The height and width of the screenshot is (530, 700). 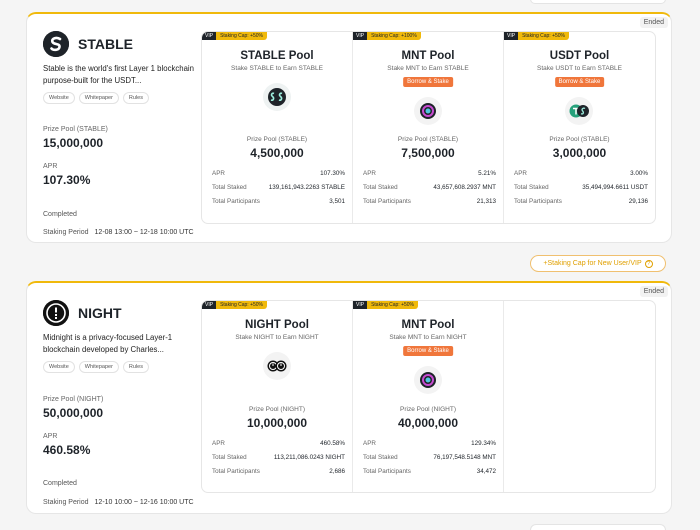 I want to click on pool-participants-row: Total Participants 21,313, so click(x=429, y=201).